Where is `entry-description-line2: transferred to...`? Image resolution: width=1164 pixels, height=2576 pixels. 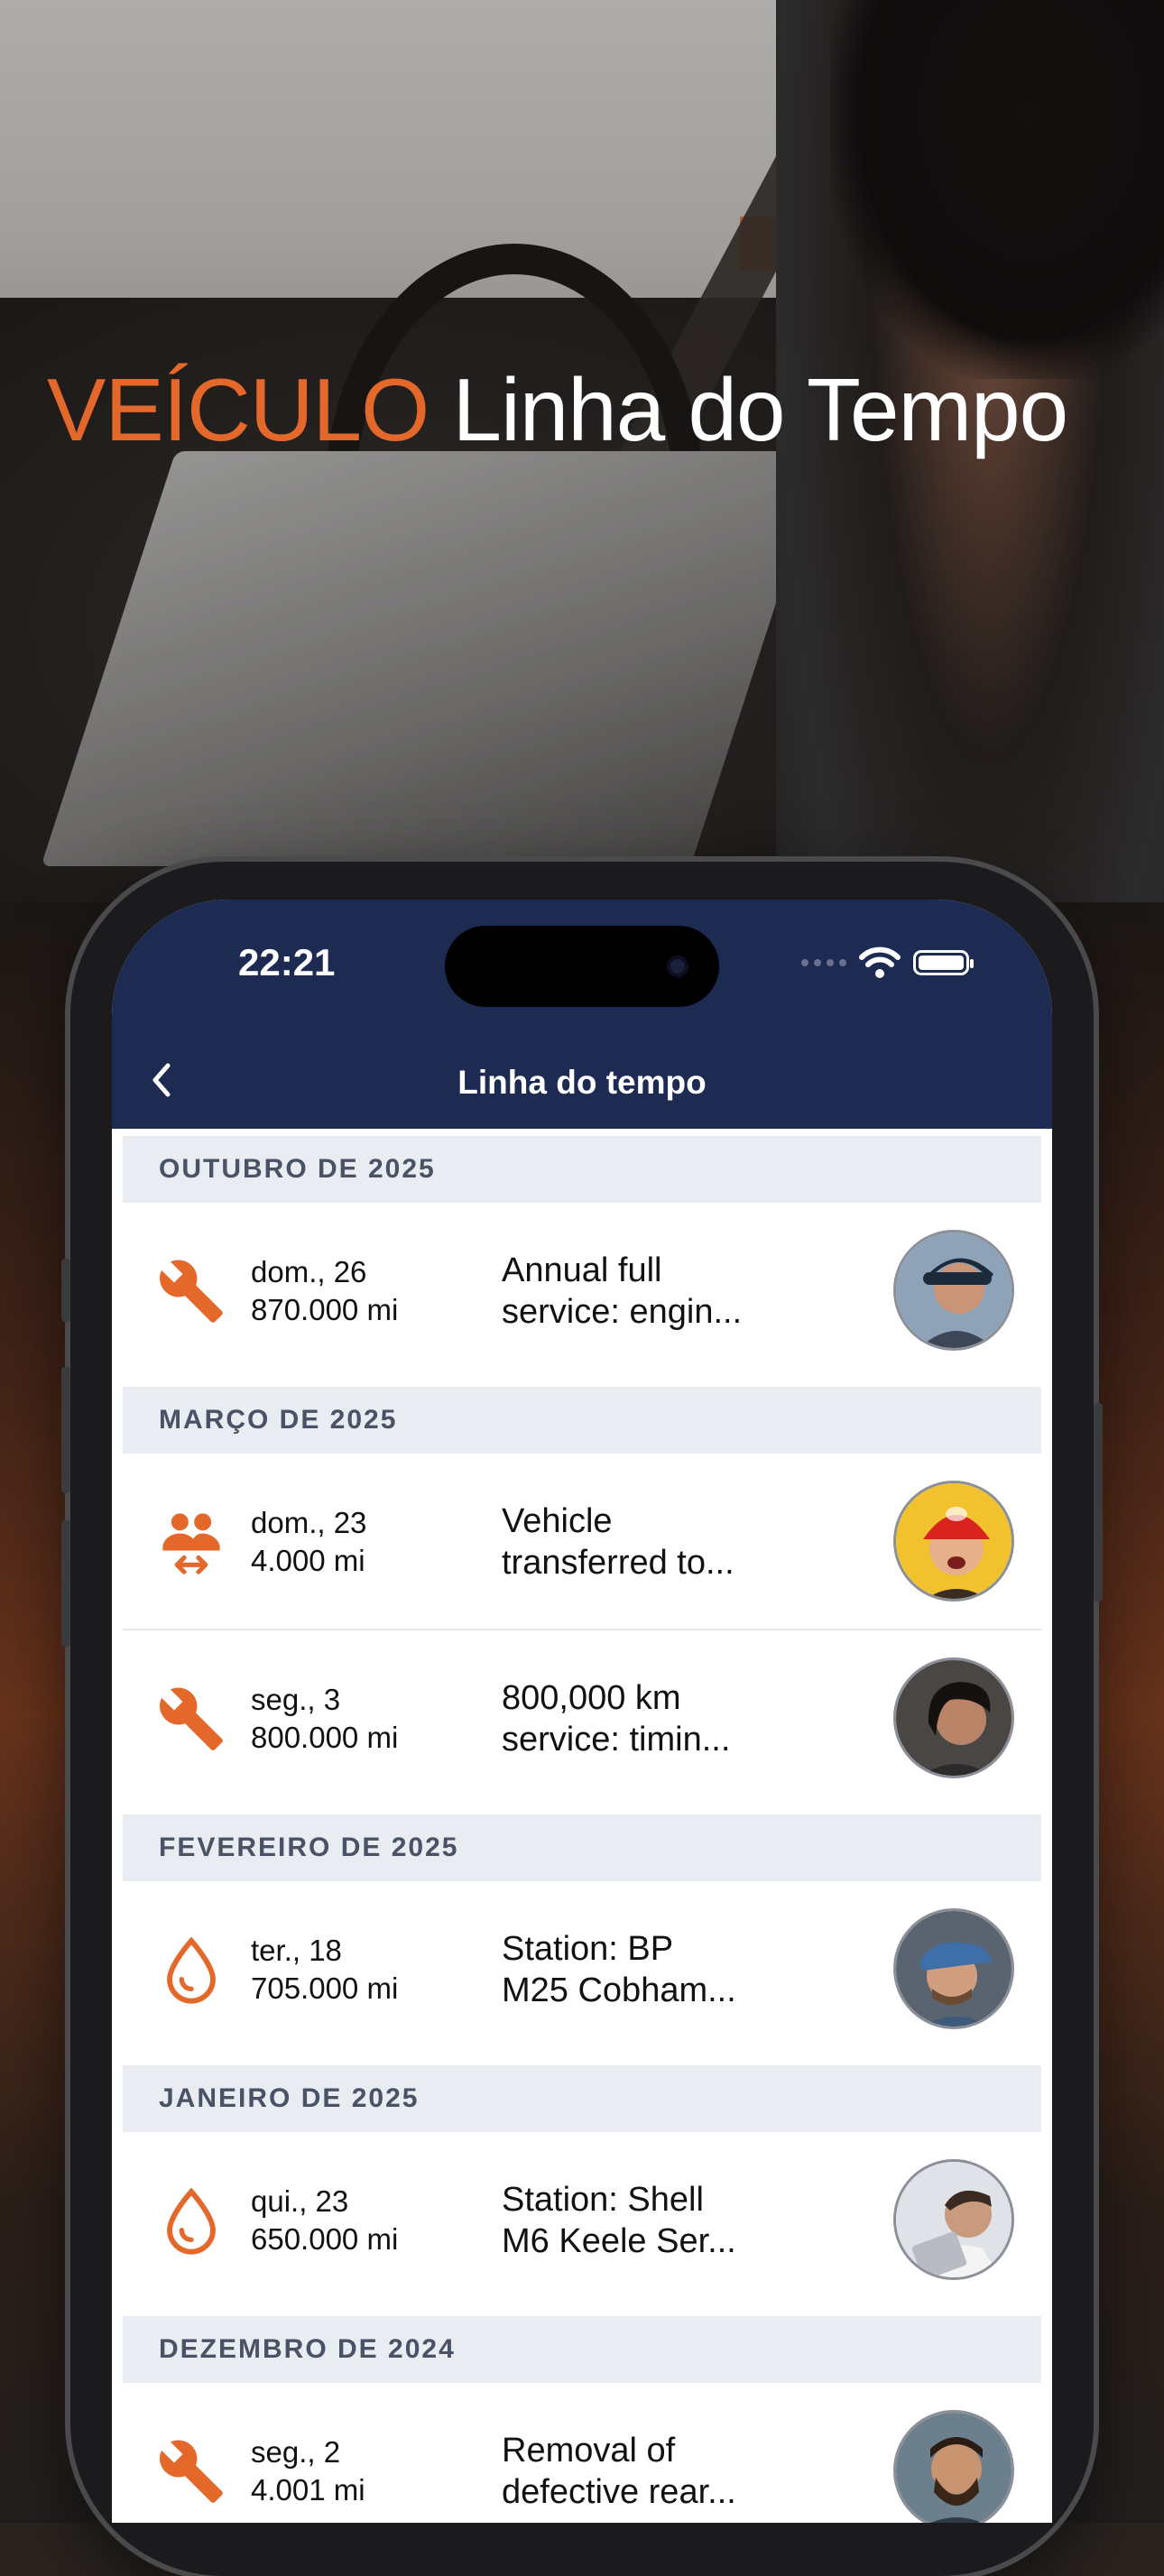
entry-description-line2: transferred to... is located at coordinates (618, 1563).